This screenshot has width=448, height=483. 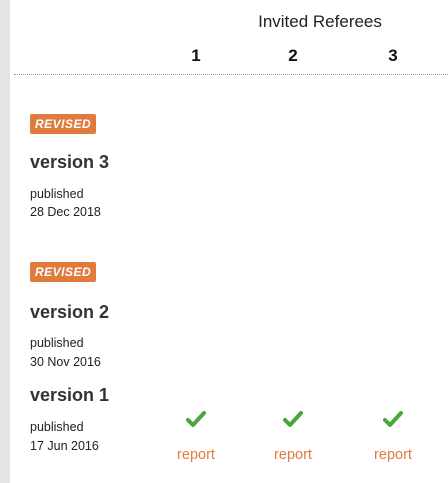 I want to click on referee-column-1: 1, so click(x=196, y=55).